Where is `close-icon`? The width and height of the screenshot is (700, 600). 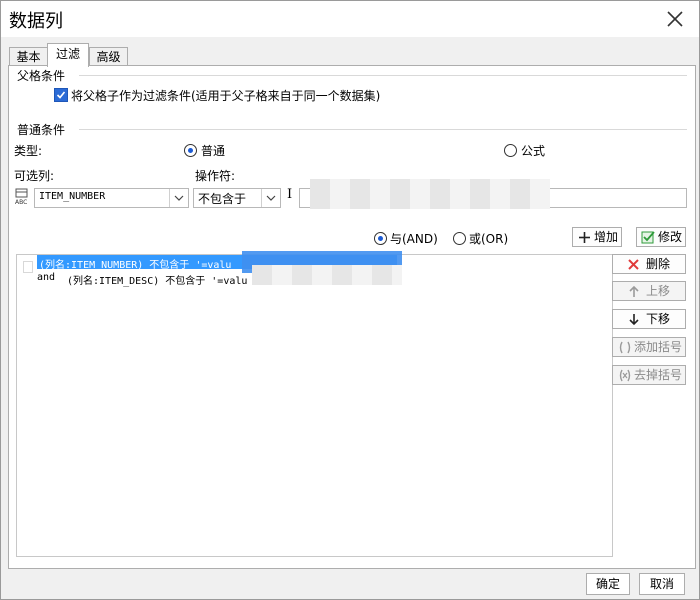 close-icon is located at coordinates (675, 19).